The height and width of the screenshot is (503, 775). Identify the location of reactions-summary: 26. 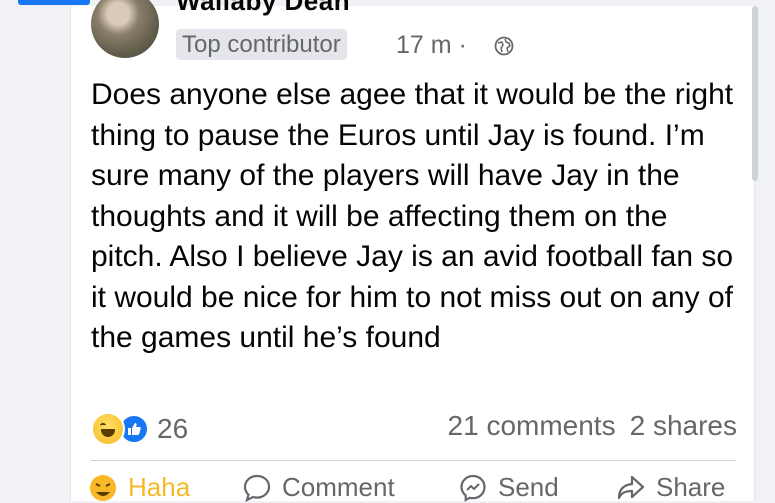
(139, 429).